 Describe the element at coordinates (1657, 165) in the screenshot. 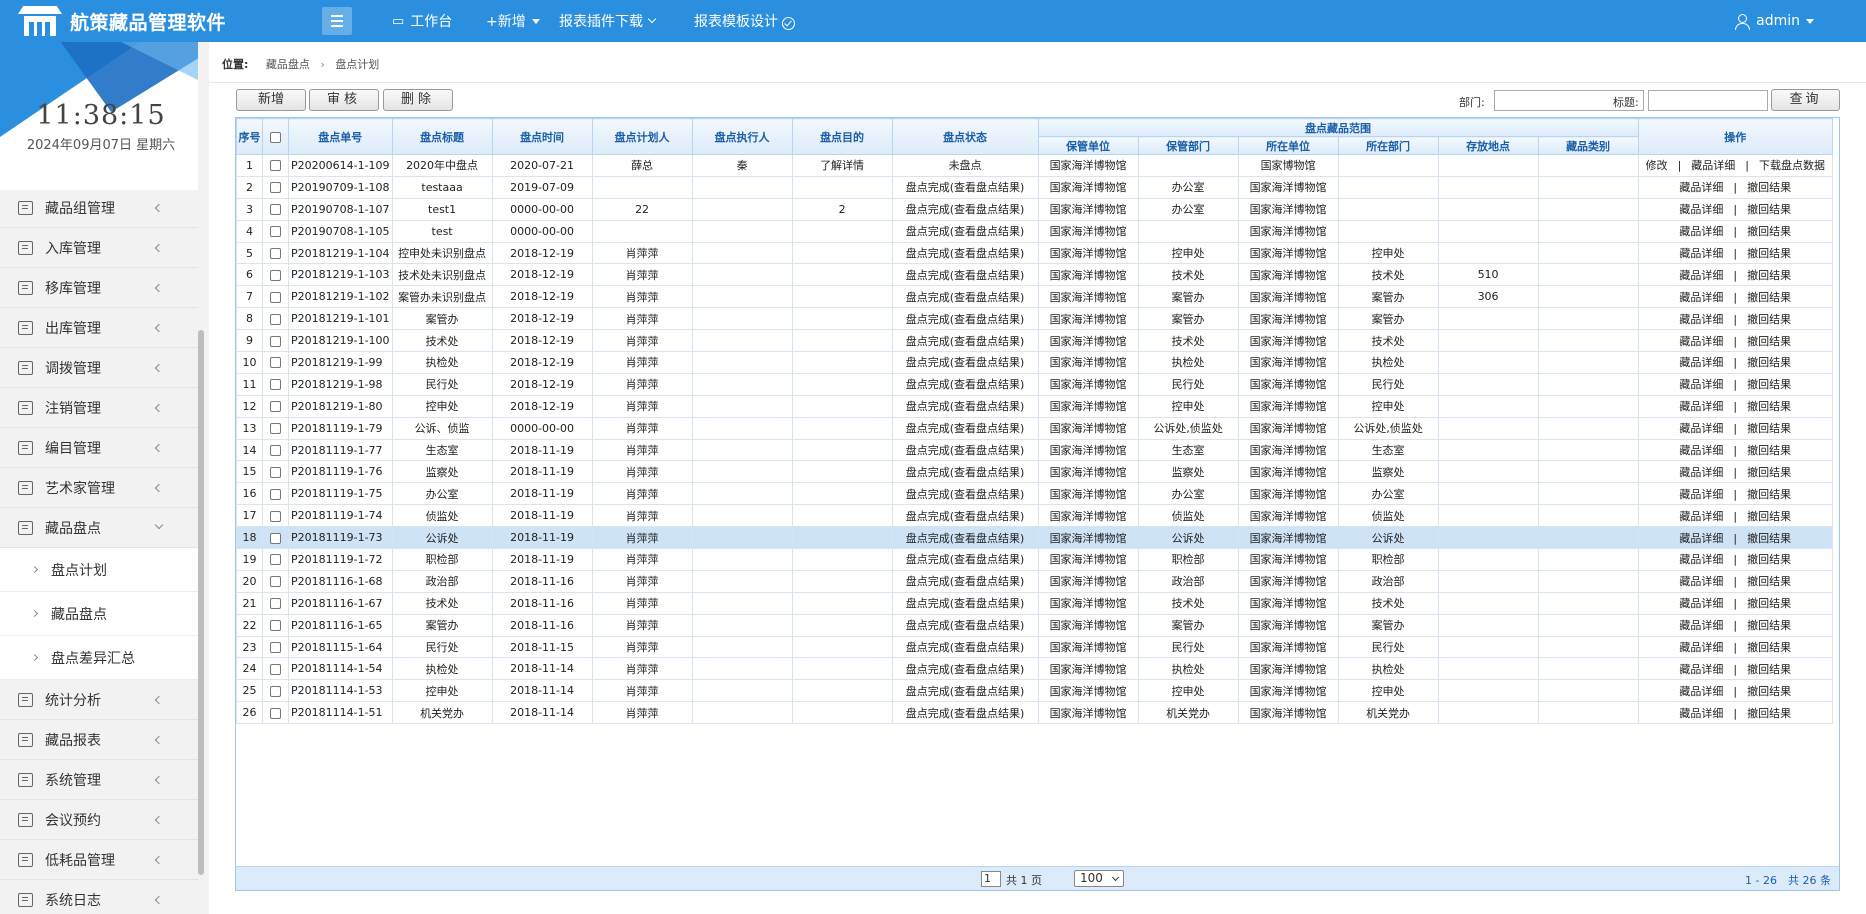

I see `op-link: 修改` at that location.